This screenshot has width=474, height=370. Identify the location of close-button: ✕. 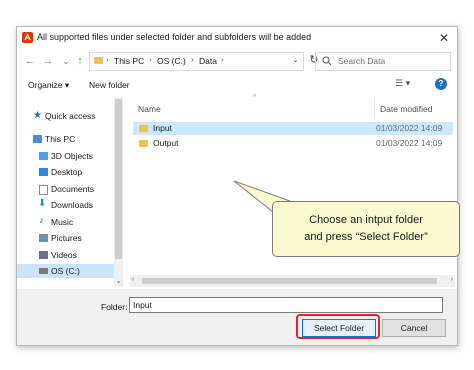
(444, 38).